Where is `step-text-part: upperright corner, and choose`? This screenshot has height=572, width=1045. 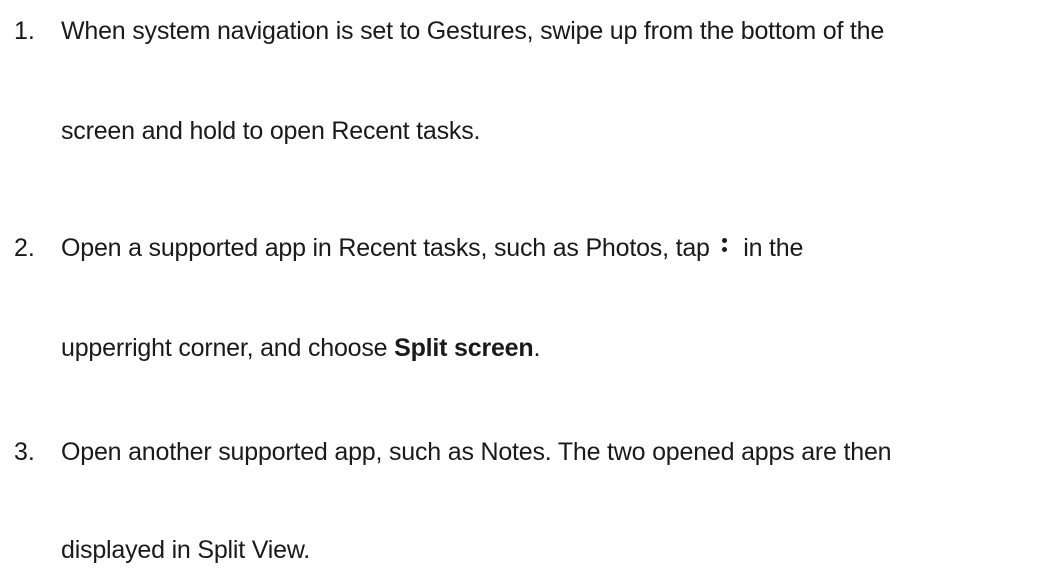
step-text-part: upperright corner, and choose is located at coordinates (228, 348).